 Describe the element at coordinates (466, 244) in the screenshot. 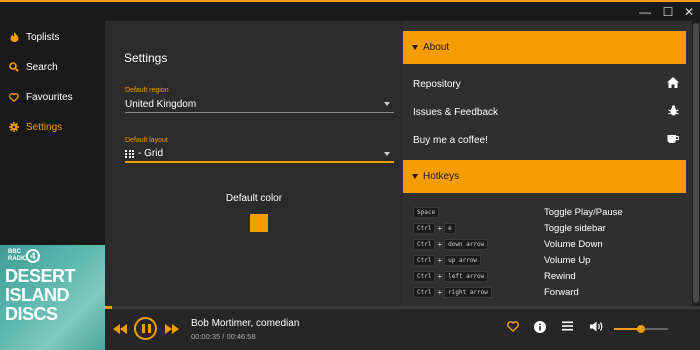

I see `key-cap: down arrow` at that location.